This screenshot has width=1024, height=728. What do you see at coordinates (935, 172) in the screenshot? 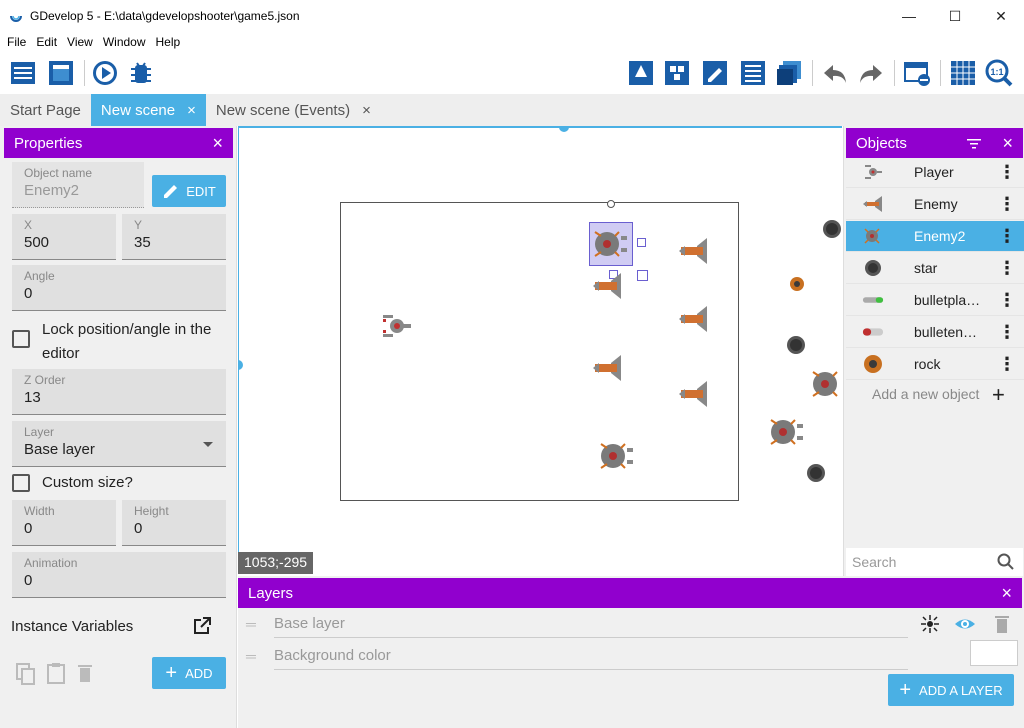
I see `object-item-player: Player ⋮` at bounding box center [935, 172].